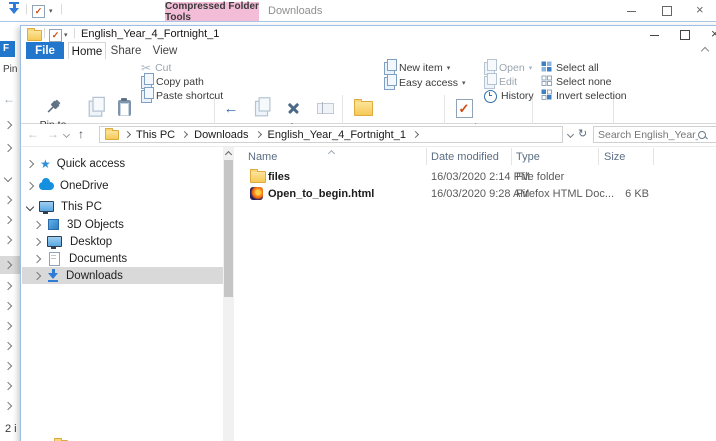  Describe the element at coordinates (363, 108) in the screenshot. I see `new-folder-icon` at that location.